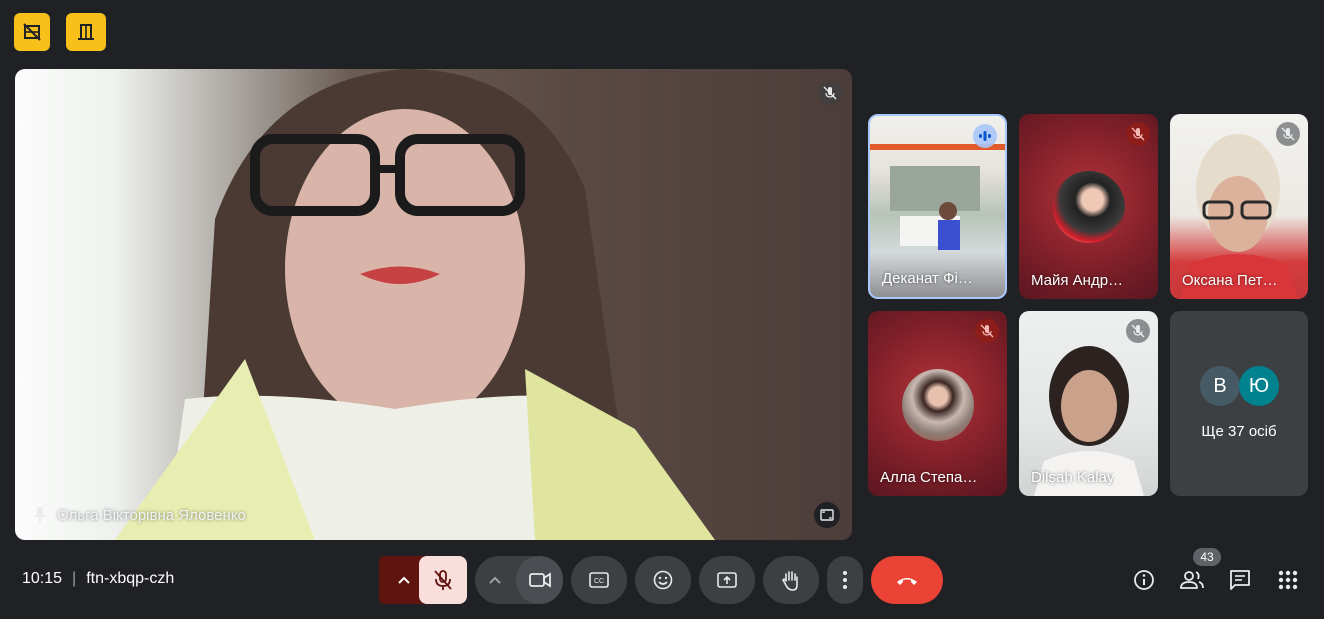 The image size is (1324, 619). I want to click on emoji-icon, so click(663, 580).